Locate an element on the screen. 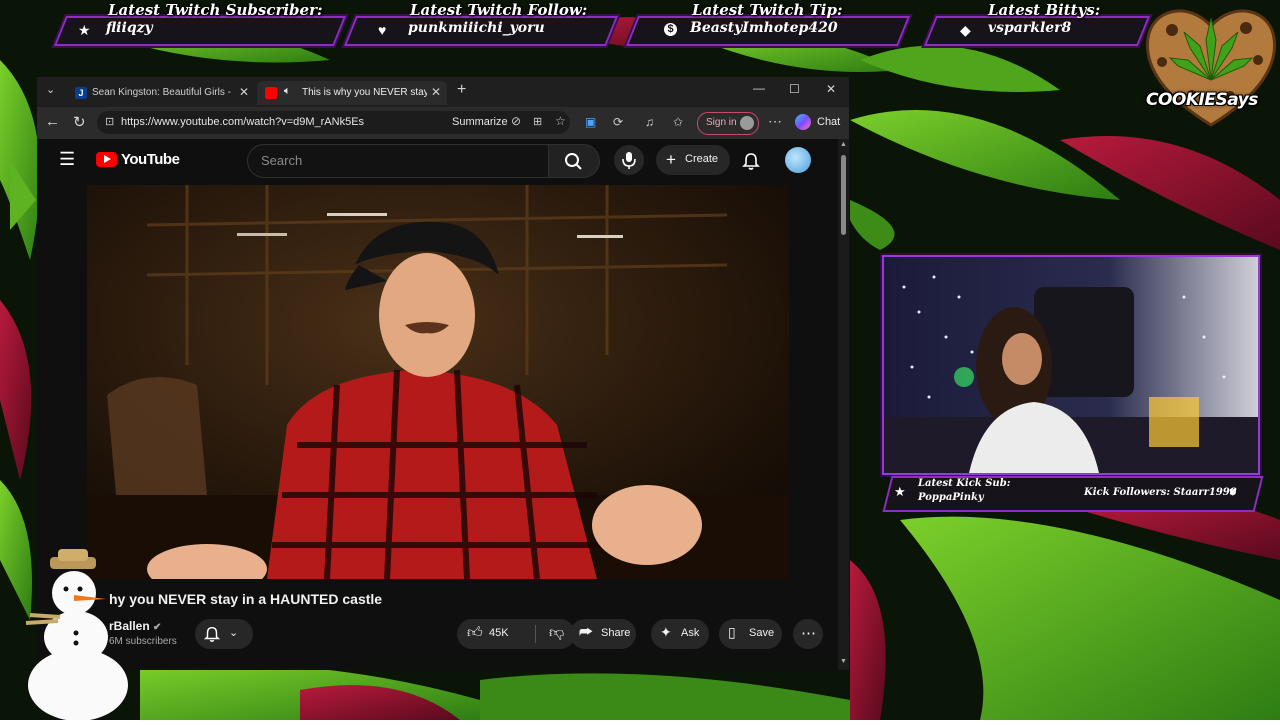 This screenshot has height=725, width=1280. divider is located at coordinates (535, 634).